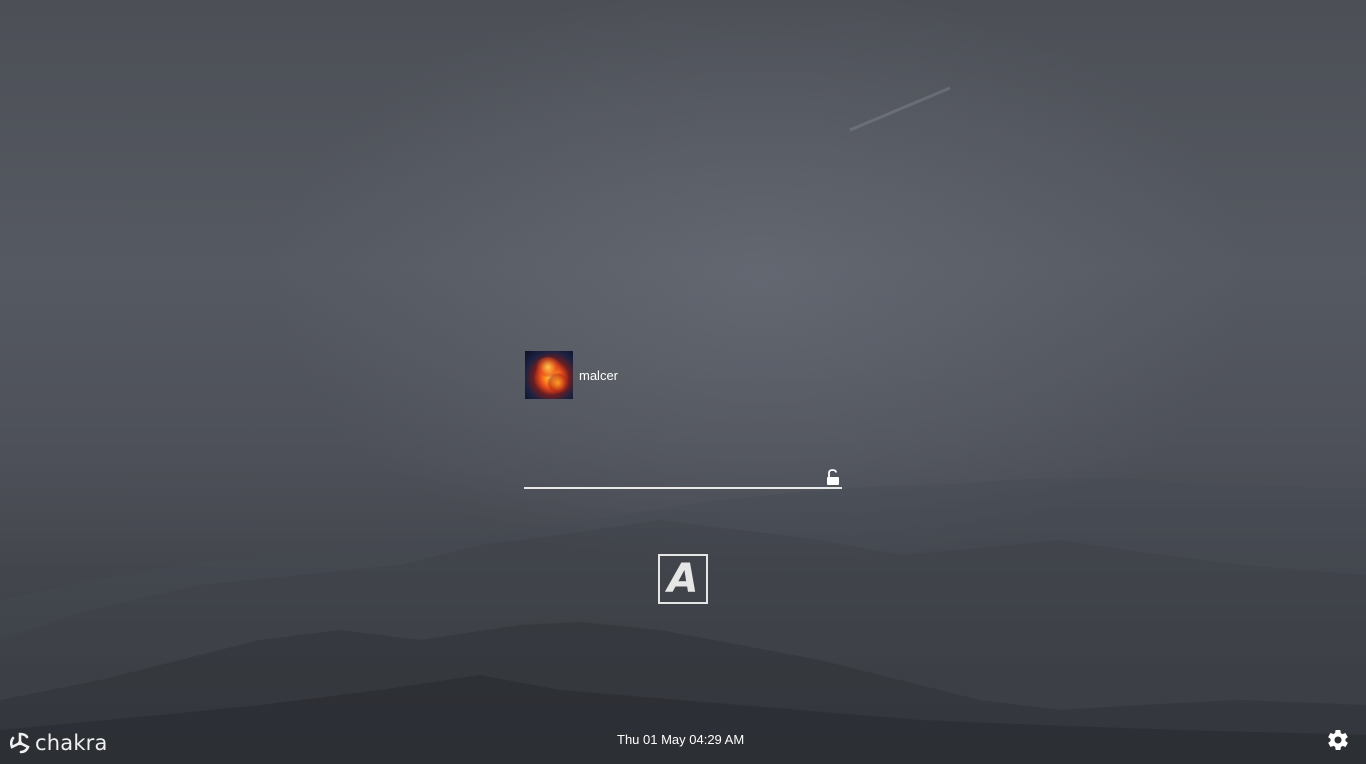 The width and height of the screenshot is (1366, 764). I want to click on user-entry: malcer, so click(571, 375).